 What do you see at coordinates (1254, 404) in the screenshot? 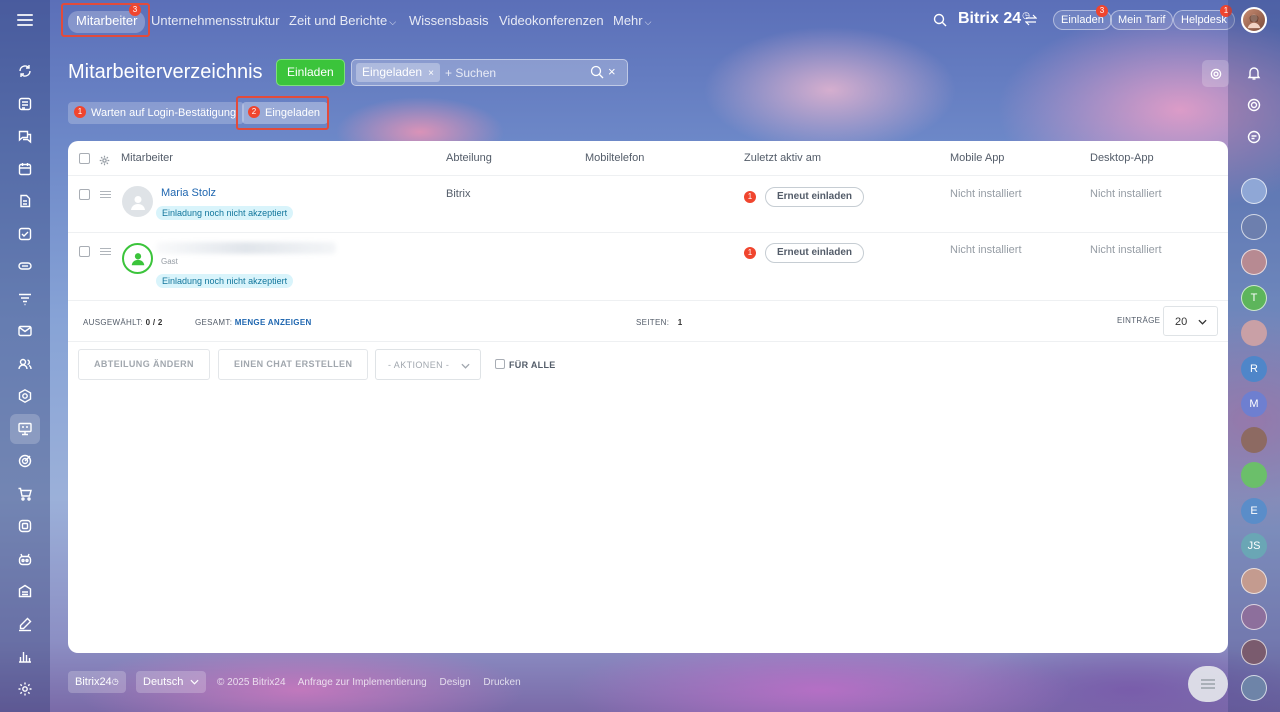
I see `chat-avatar-m: M` at bounding box center [1254, 404].